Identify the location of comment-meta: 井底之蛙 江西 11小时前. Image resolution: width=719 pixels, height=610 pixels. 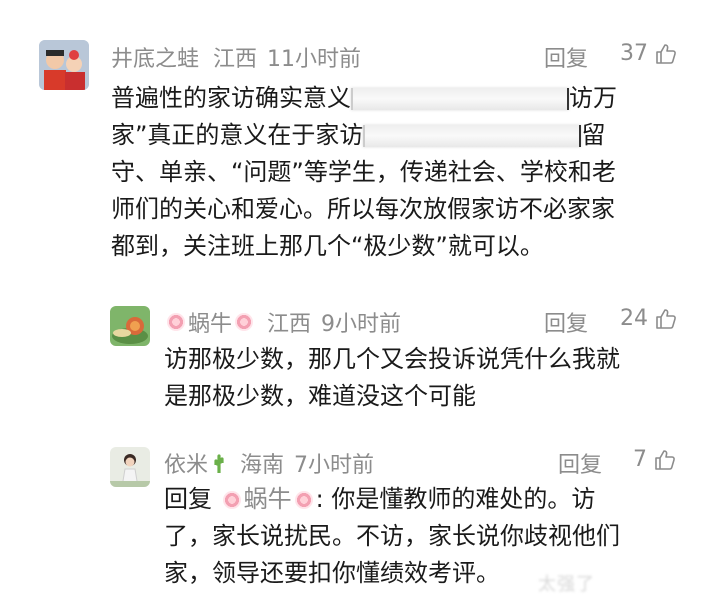
(236, 57).